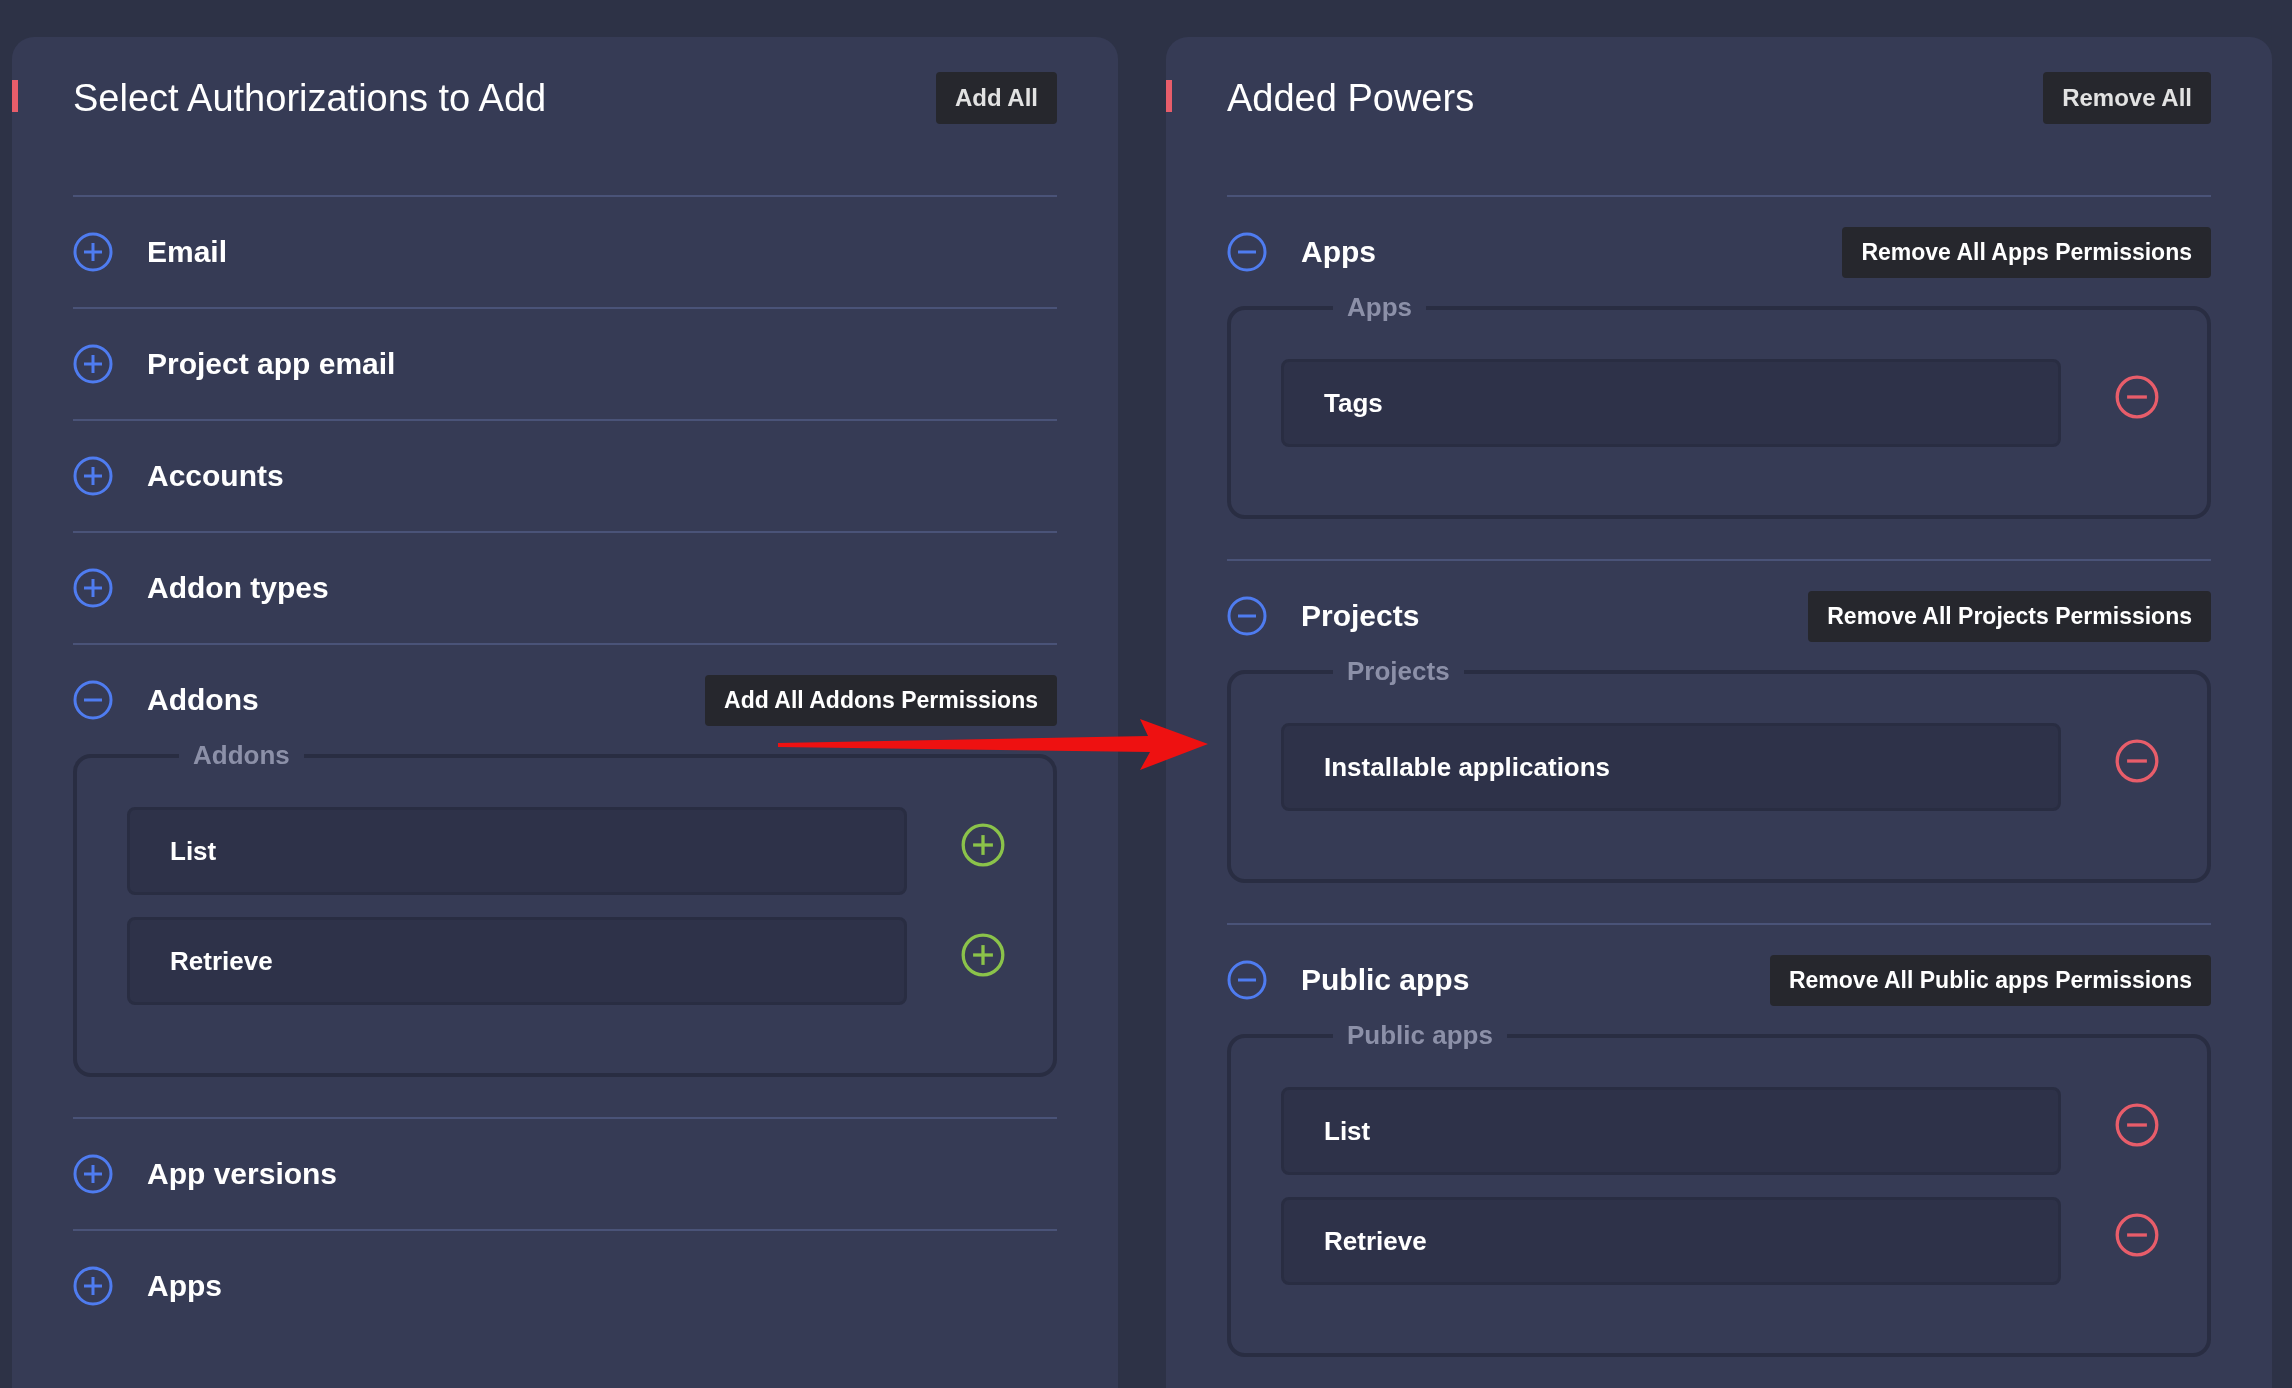  What do you see at coordinates (216, 476) in the screenshot?
I see `section-title: Accounts` at bounding box center [216, 476].